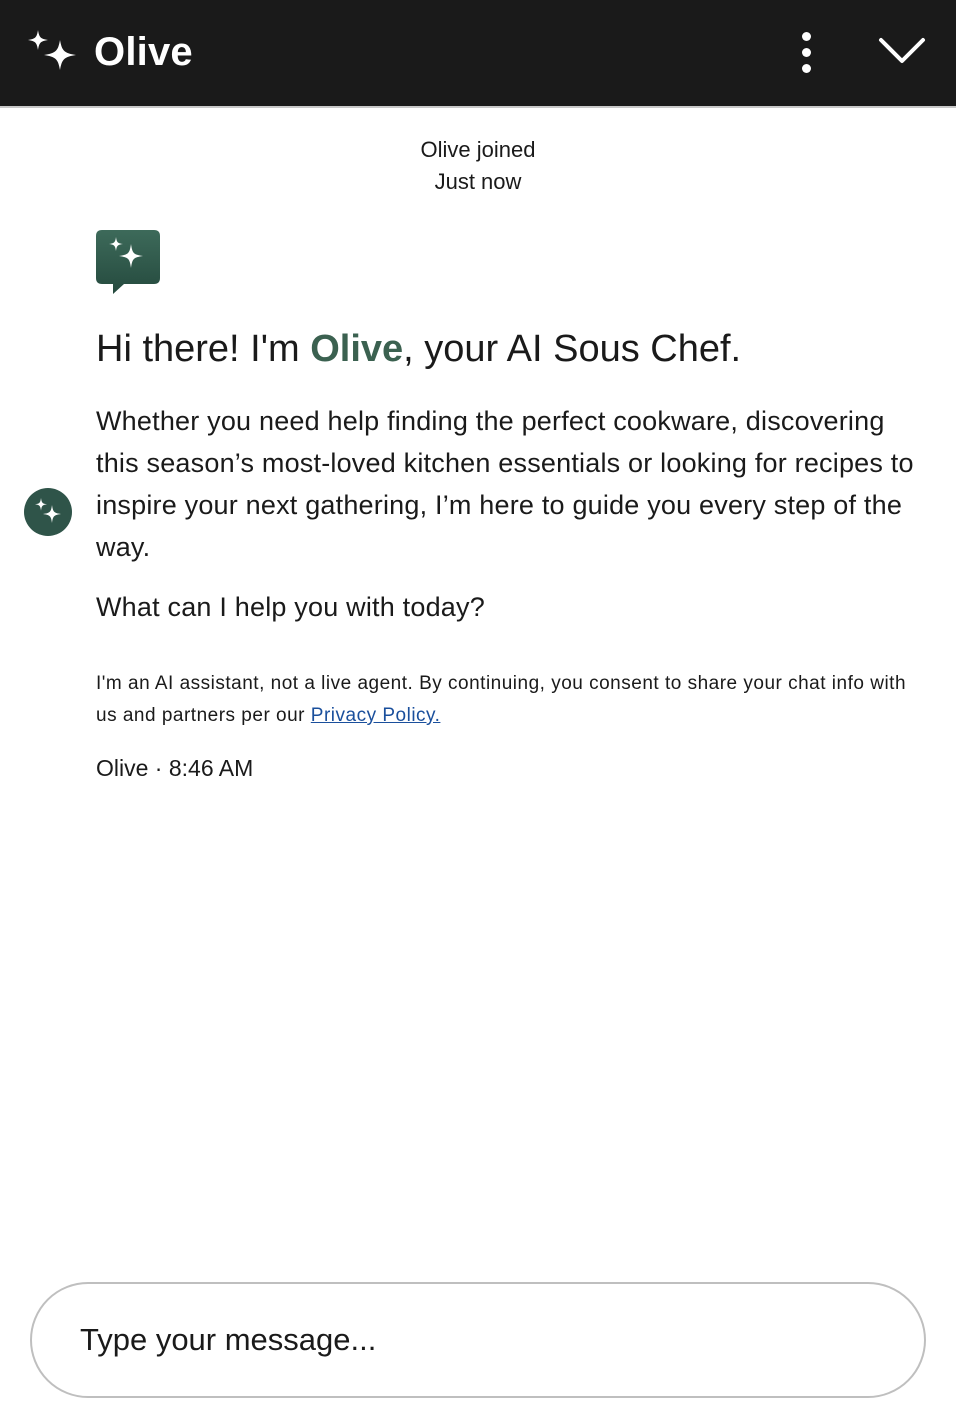 The height and width of the screenshot is (1406, 956). I want to click on chat-title: Olive, so click(143, 52).